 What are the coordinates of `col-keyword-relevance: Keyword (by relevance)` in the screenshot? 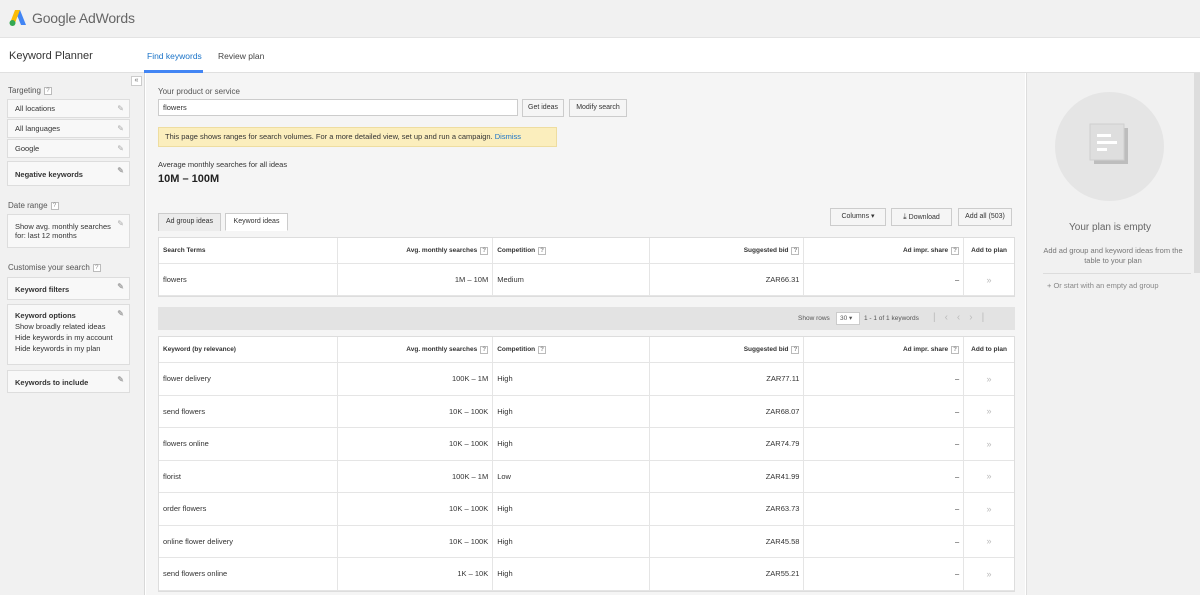 It's located at (248, 349).